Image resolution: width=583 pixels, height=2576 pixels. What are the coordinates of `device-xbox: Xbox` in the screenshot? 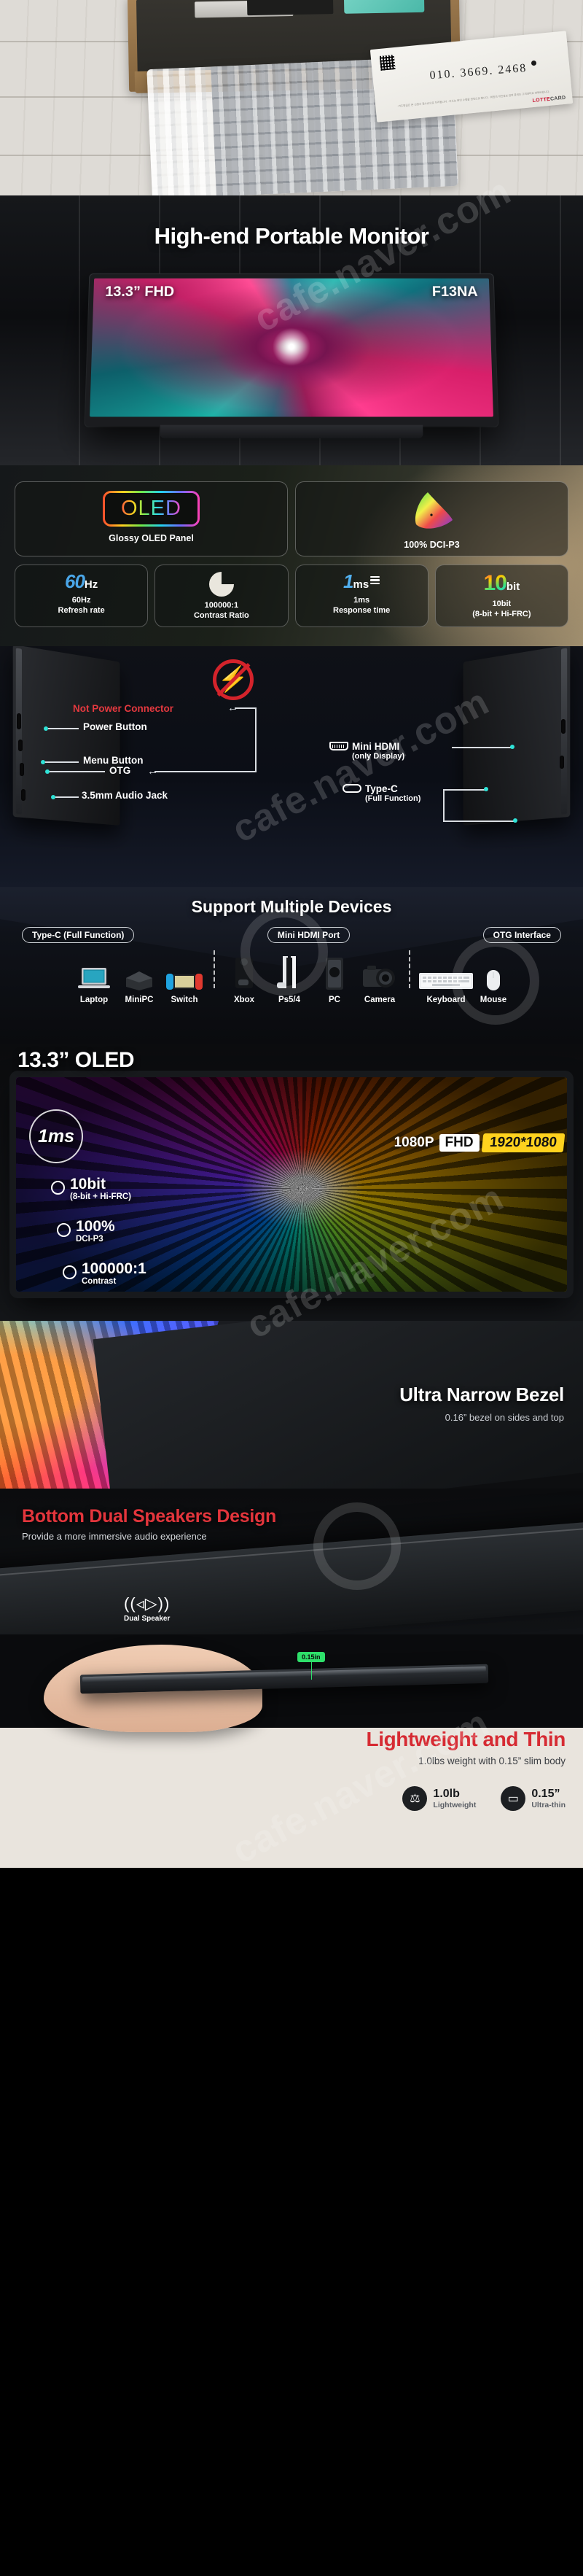 It's located at (244, 980).